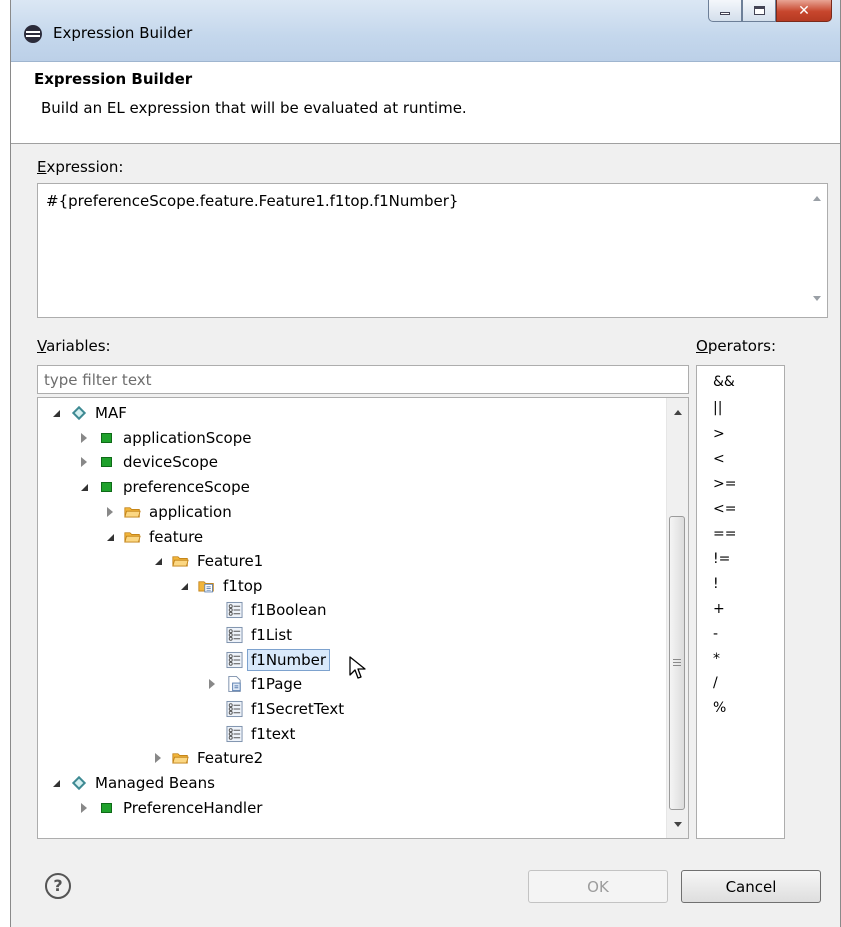  I want to click on tree-item-feature2: Feature2, so click(206, 758).